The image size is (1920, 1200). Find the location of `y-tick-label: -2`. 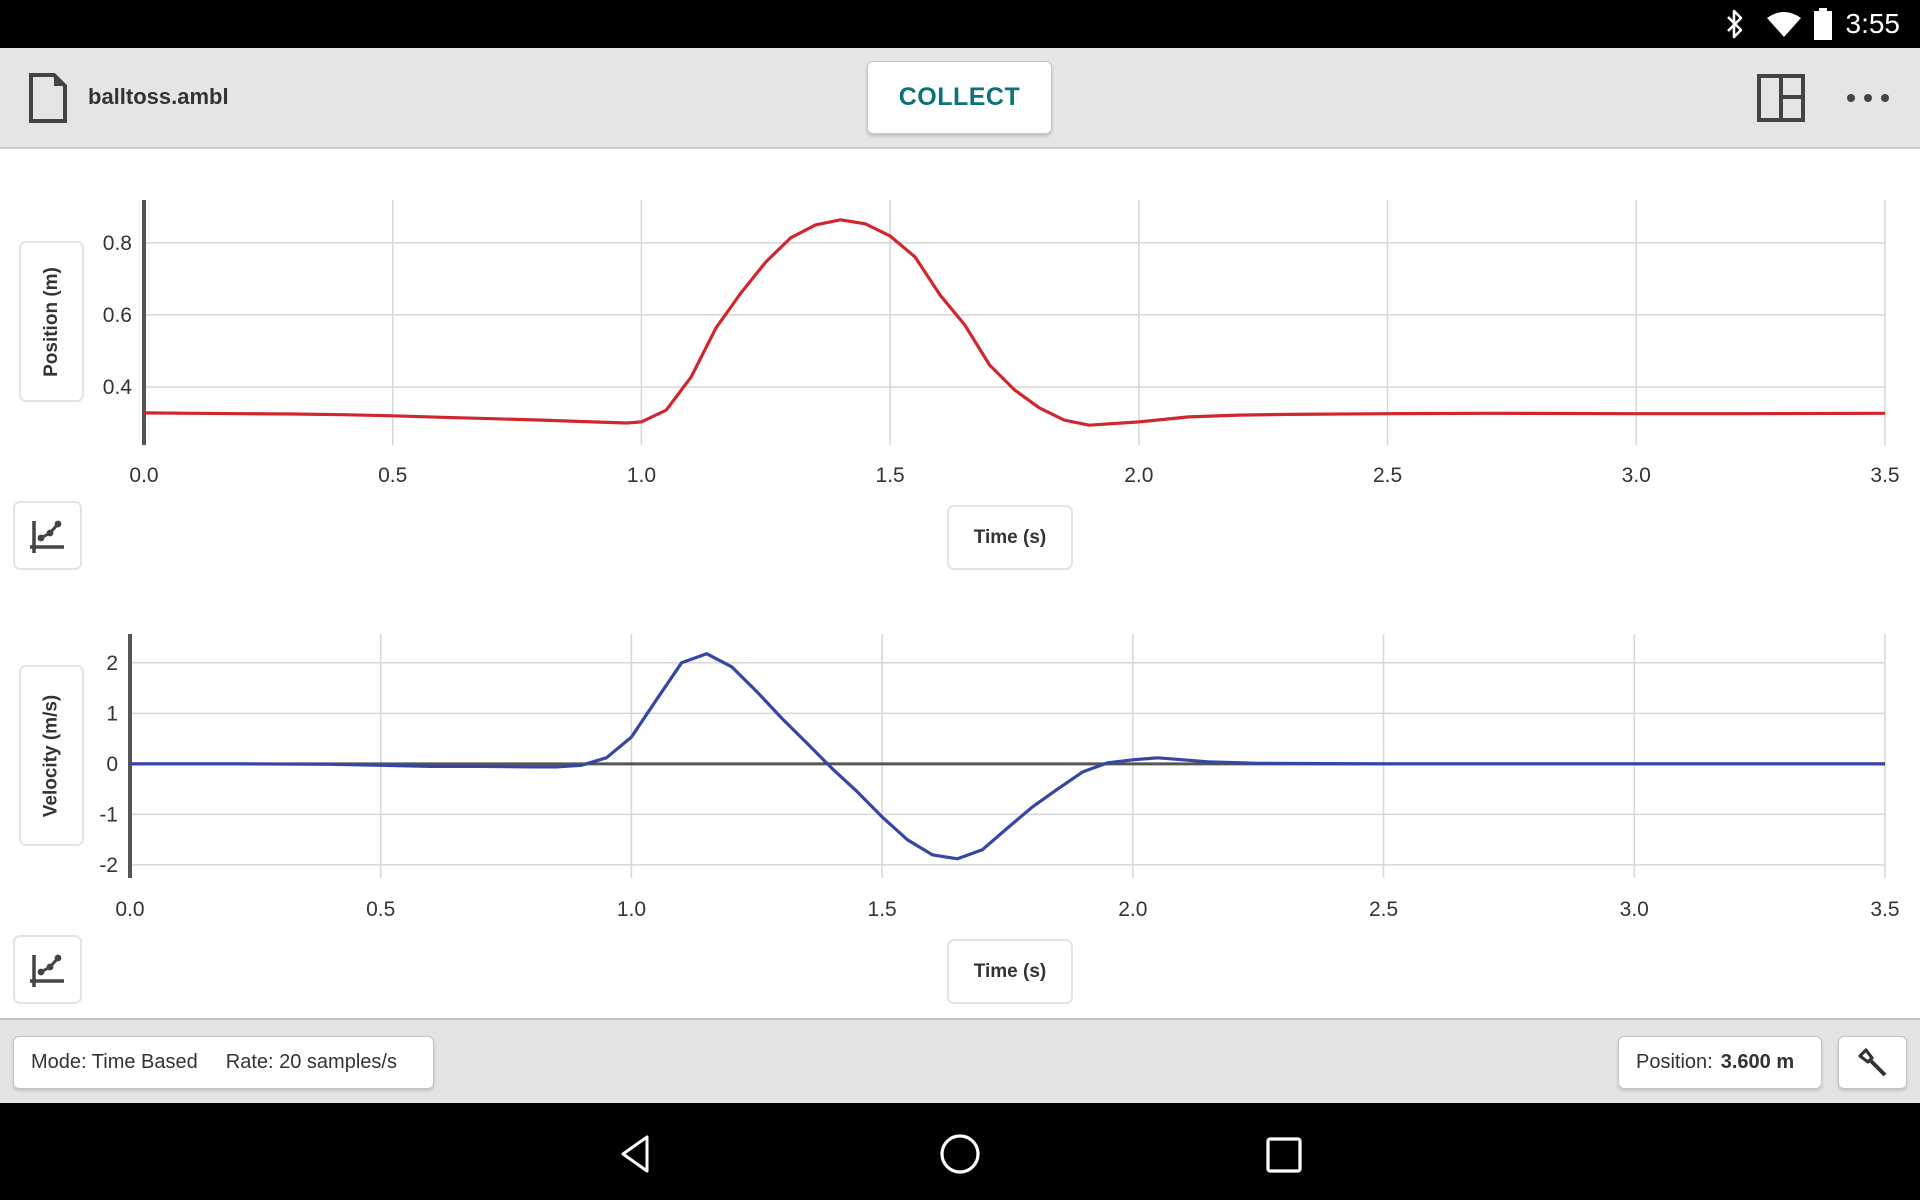

y-tick-label: -2 is located at coordinates (108, 865).